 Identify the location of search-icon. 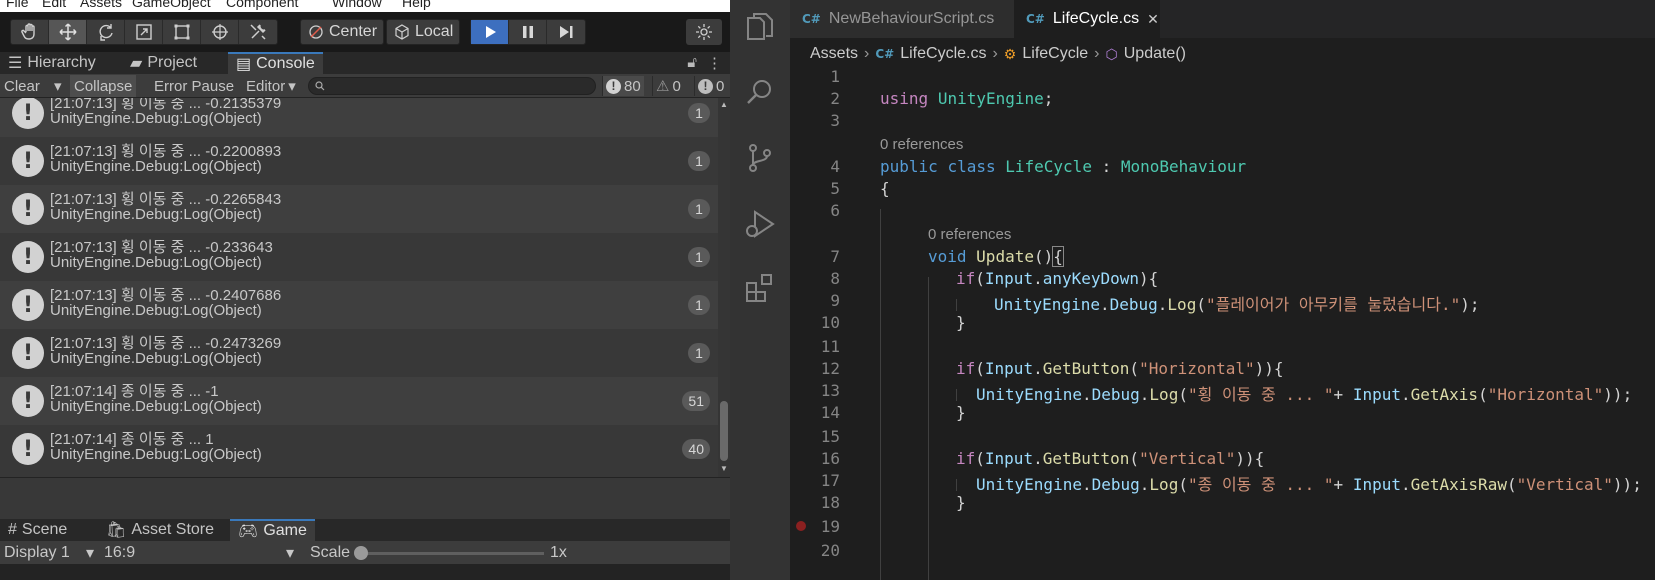
(320, 86).